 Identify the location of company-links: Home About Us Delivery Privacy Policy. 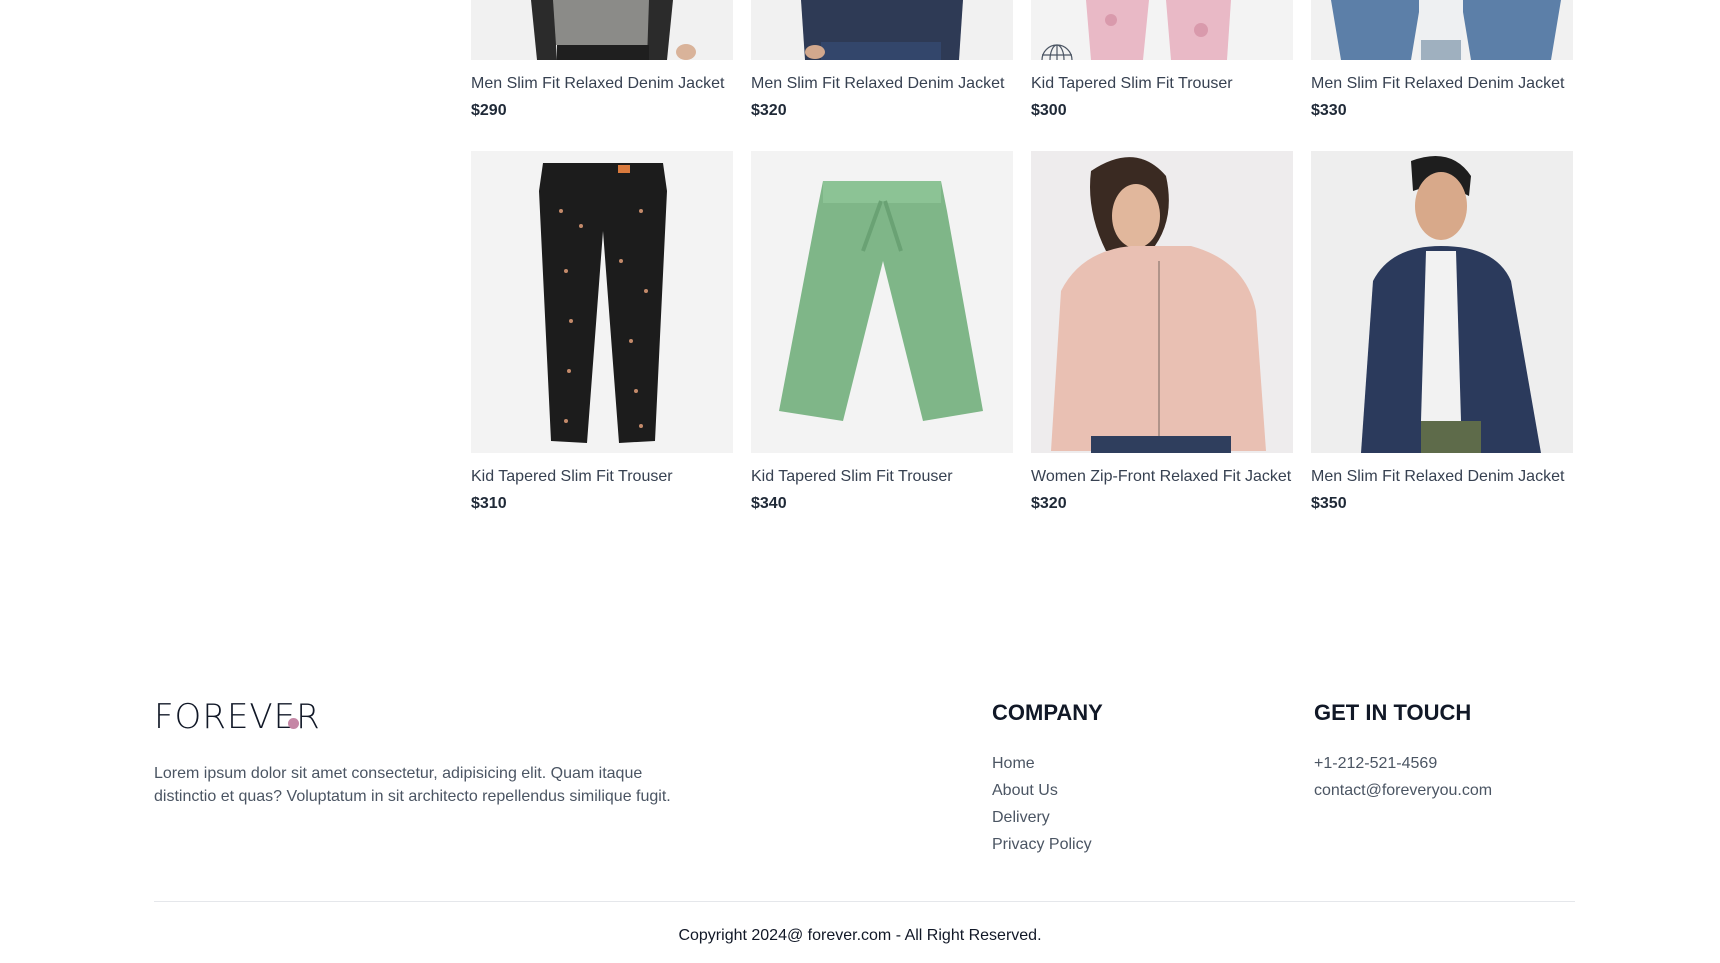
(1042, 804).